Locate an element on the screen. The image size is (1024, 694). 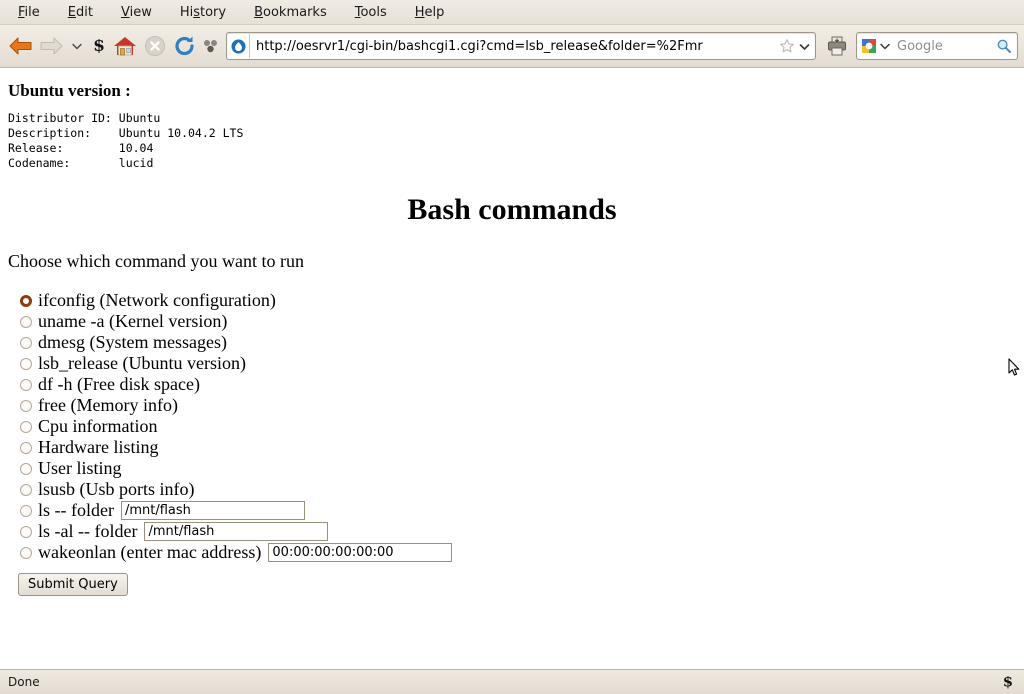
bookmark-star-button is located at coordinates (787, 46).